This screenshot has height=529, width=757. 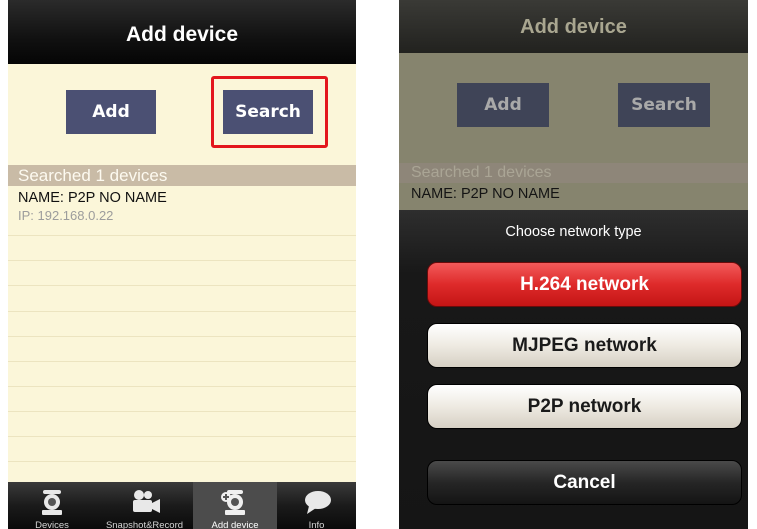 What do you see at coordinates (66, 215) in the screenshot?
I see `device-ip: IP: 192.168.0.22` at bounding box center [66, 215].